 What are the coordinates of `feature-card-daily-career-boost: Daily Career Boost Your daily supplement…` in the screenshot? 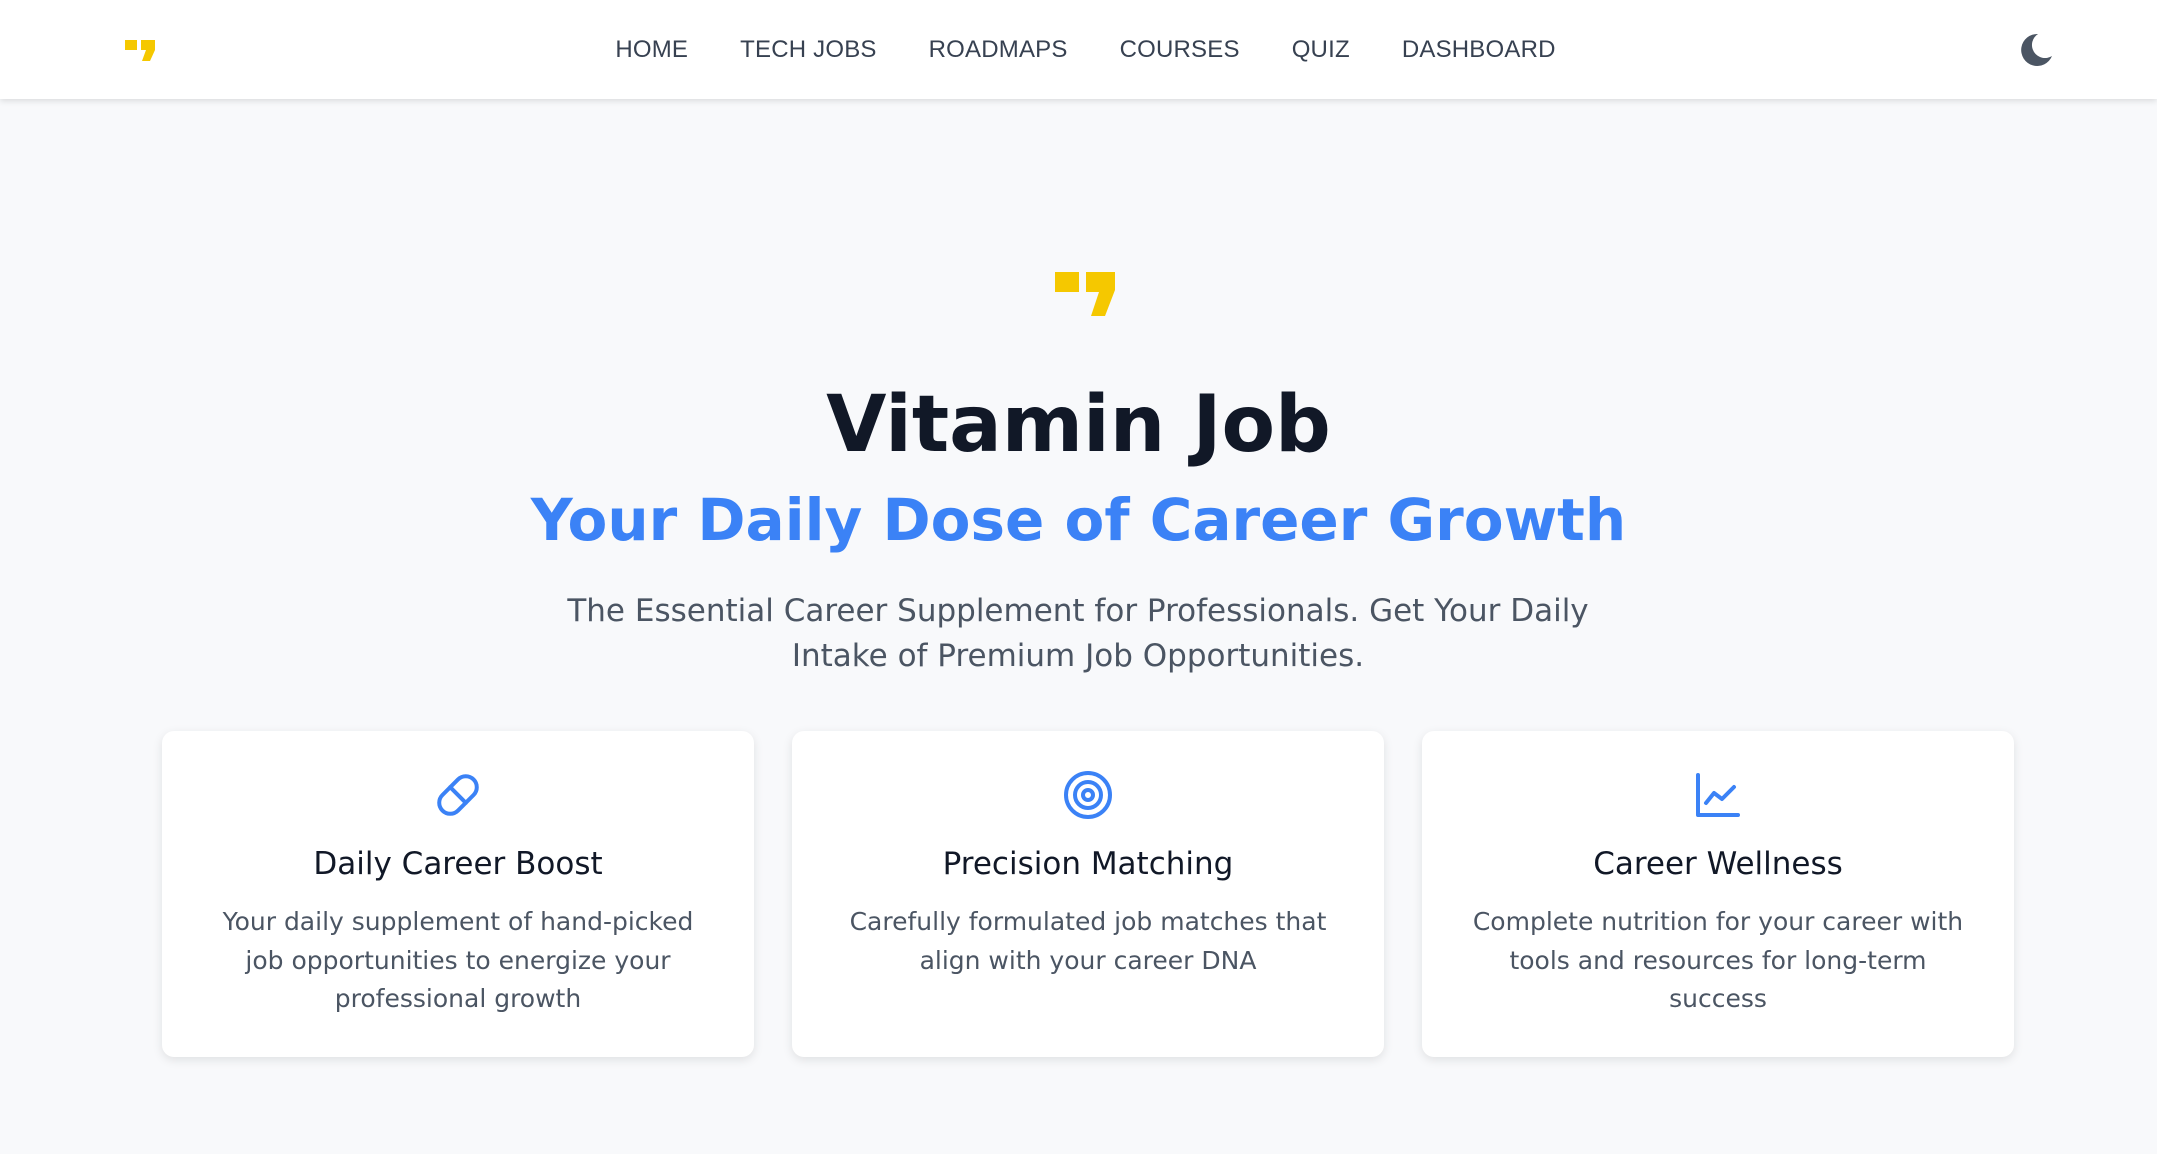 It's located at (458, 894).